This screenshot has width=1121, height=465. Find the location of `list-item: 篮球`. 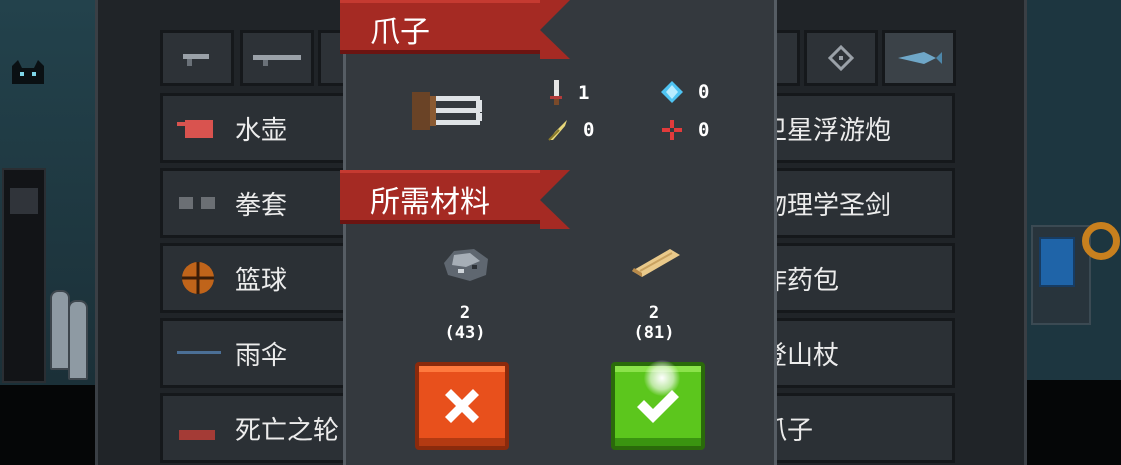

list-item: 篮球 is located at coordinates (255, 278).